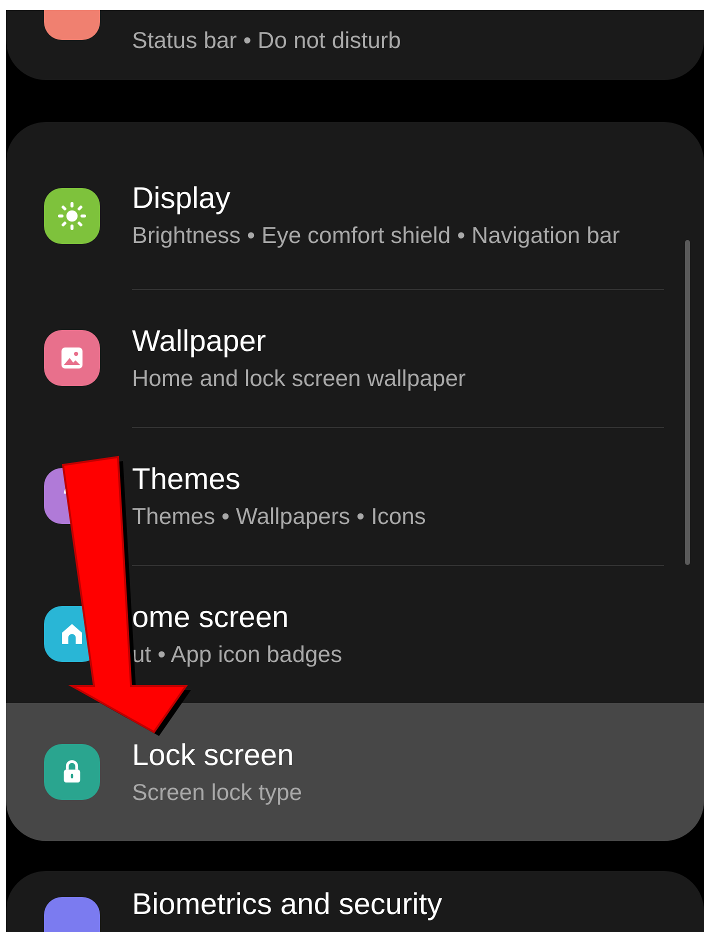 The image size is (704, 932). Describe the element at coordinates (355, 358) in the screenshot. I see `settings-row: Wallpaper Home and lock screen wallpaper` at that location.